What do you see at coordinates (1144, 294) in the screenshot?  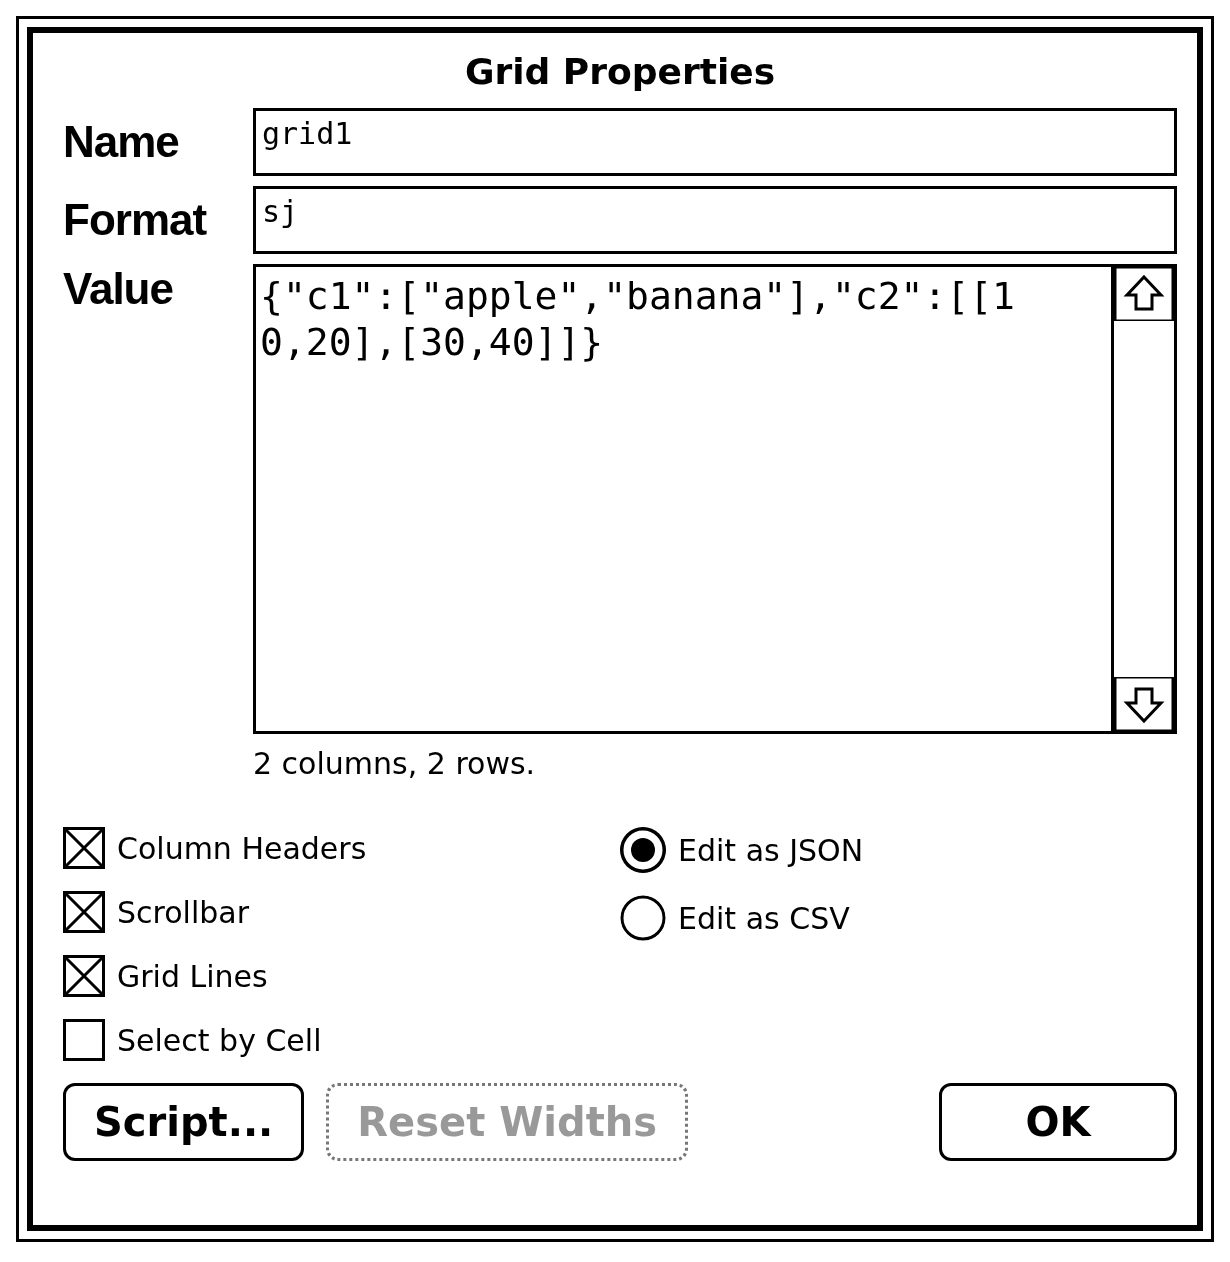 I see `scroll-up-icon` at bounding box center [1144, 294].